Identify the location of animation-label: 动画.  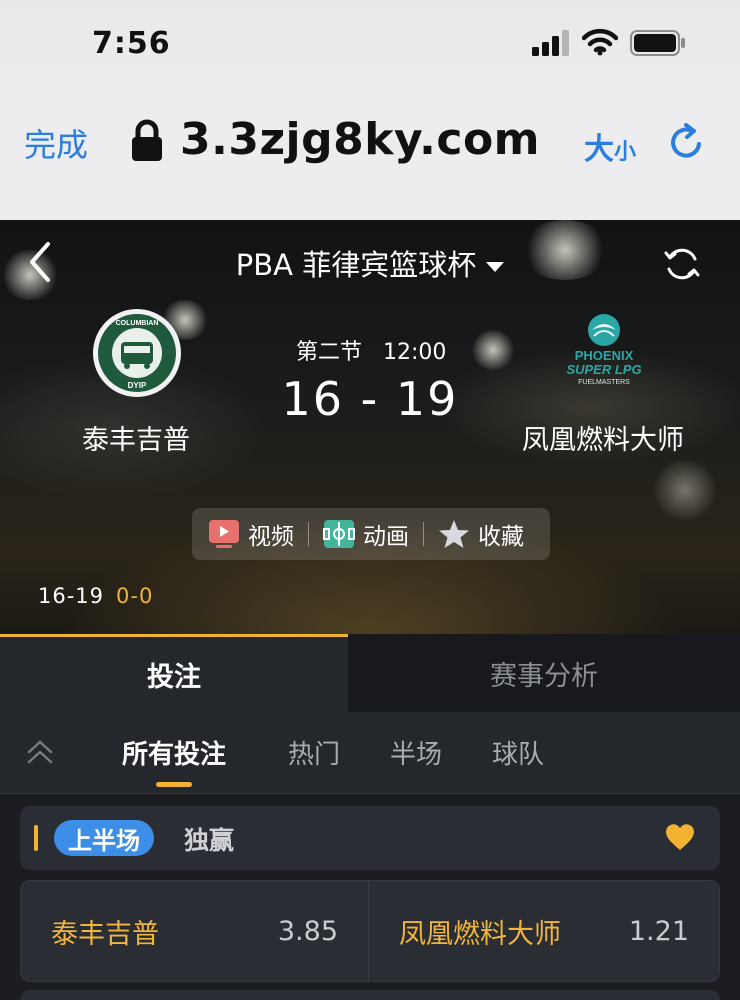
(386, 537).